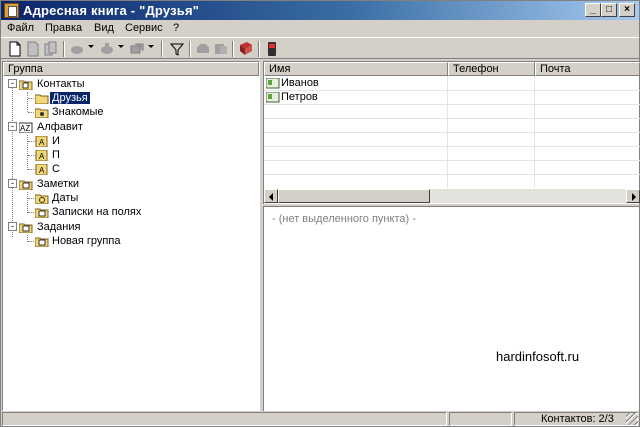 Image resolution: width=640 pixels, height=427 pixels. Describe the element at coordinates (587, 69) in the screenshot. I see `column-header-email: Почта` at that location.